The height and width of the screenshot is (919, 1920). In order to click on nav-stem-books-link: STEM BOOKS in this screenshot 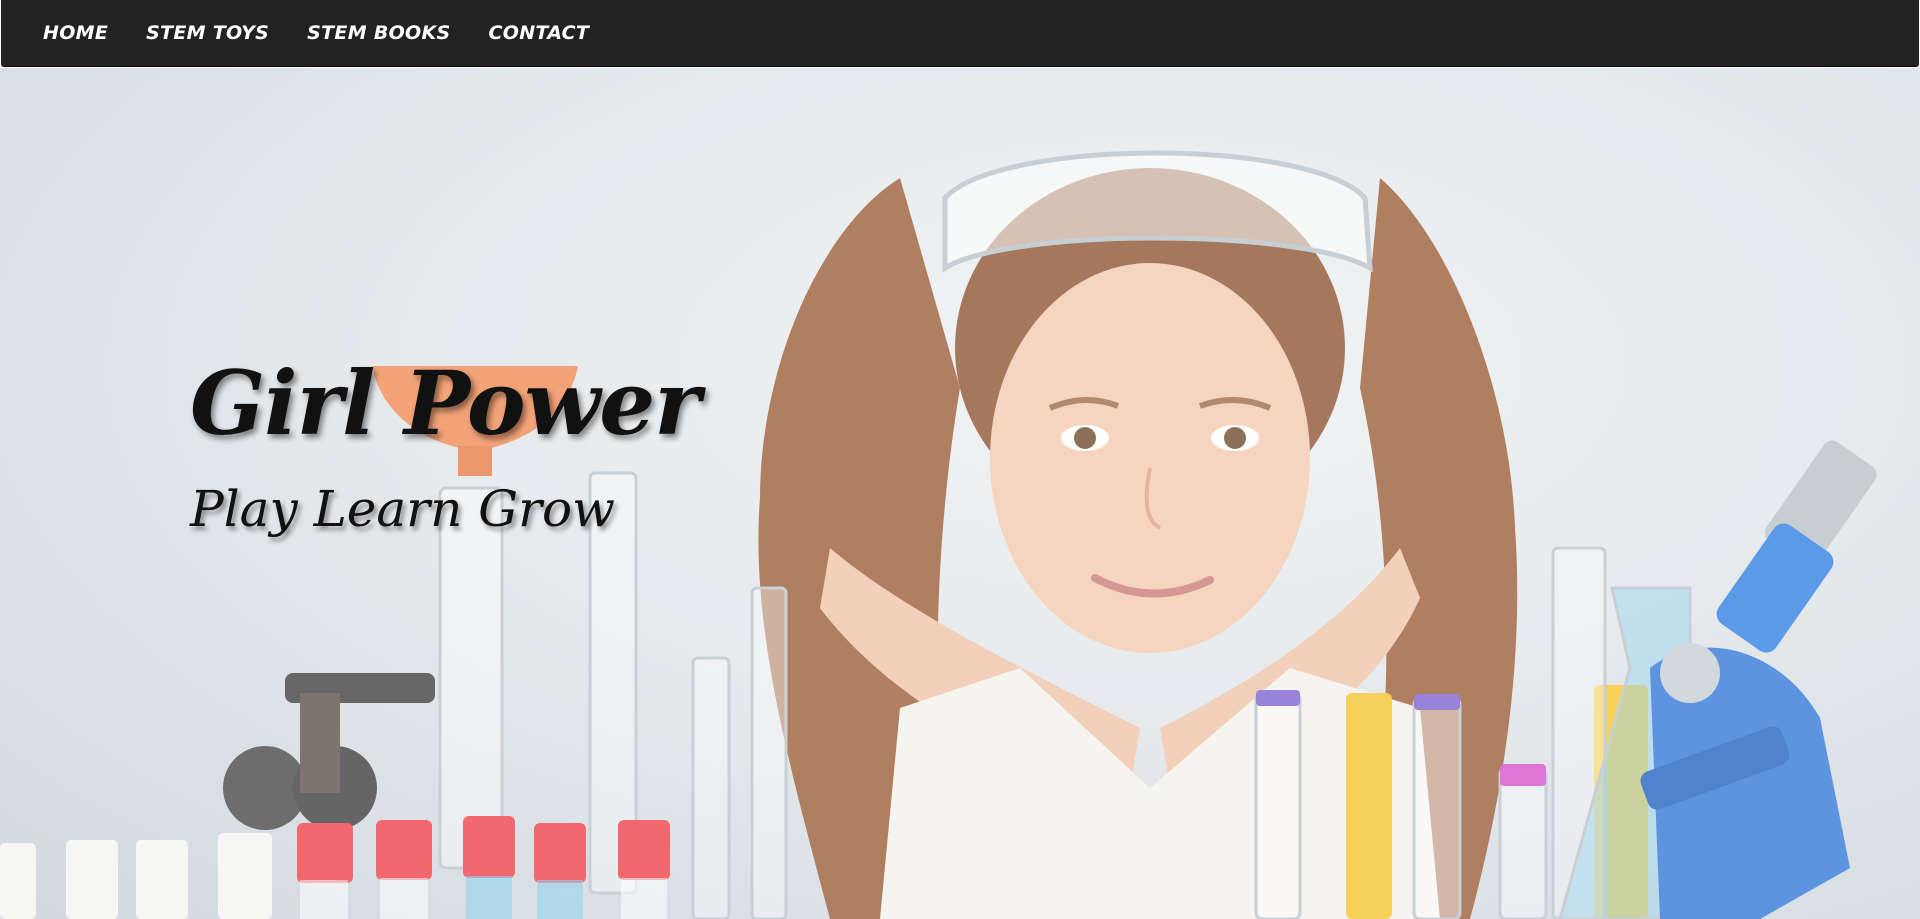, I will do `click(378, 33)`.